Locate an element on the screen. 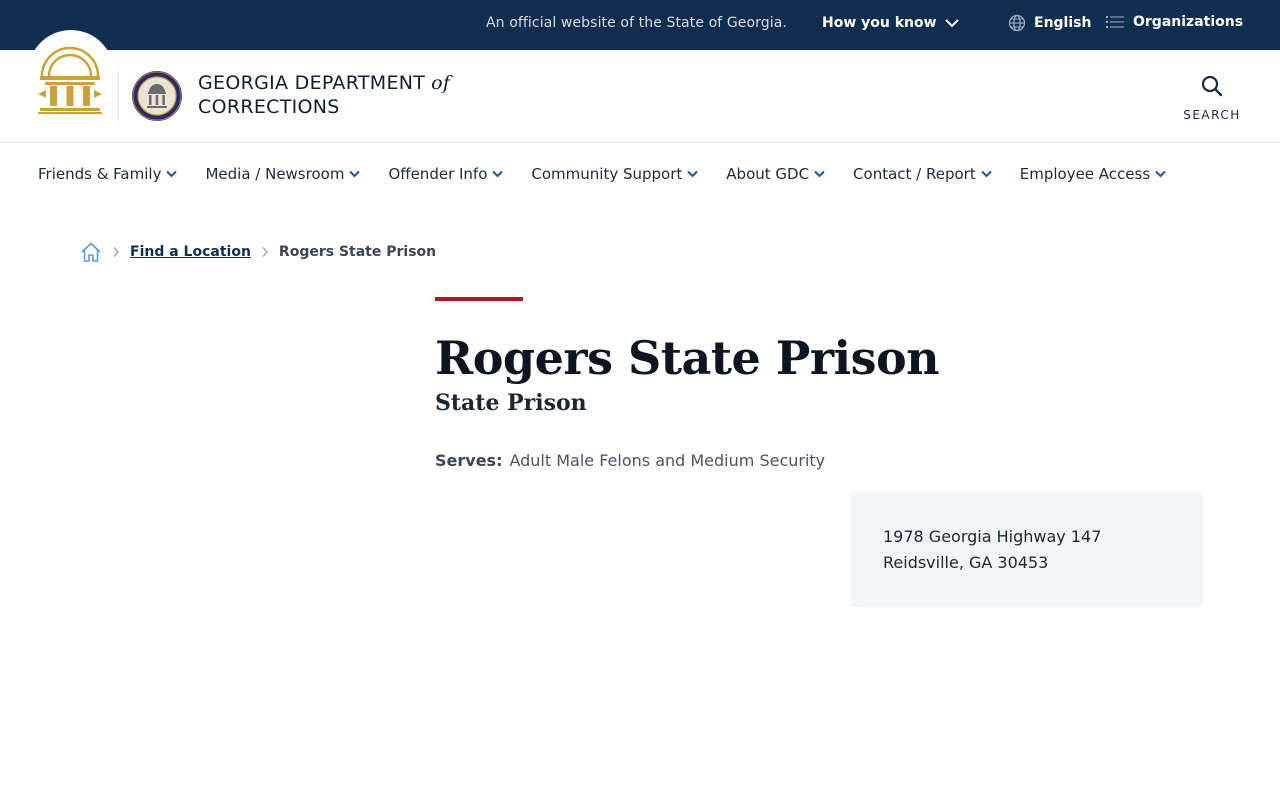 The width and height of the screenshot is (1280, 800). how-you-know-label: How you know is located at coordinates (879, 23).